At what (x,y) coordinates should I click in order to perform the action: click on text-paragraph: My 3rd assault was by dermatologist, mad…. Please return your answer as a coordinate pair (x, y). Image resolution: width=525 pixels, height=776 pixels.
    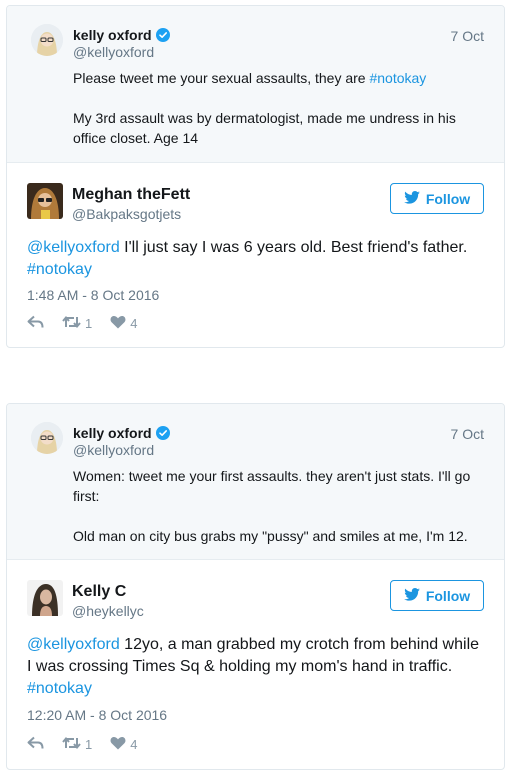
    Looking at the image, I should click on (264, 128).